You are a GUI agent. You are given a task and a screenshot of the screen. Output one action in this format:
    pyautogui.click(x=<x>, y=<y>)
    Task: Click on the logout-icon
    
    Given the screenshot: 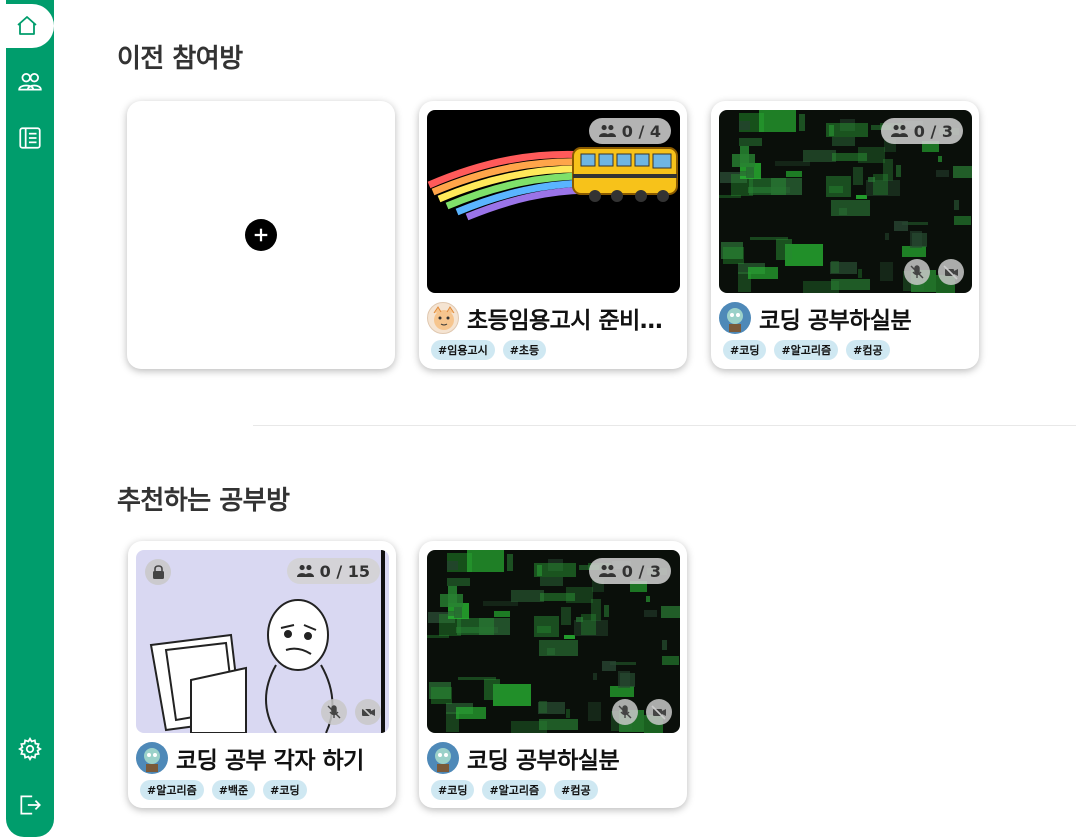 What is the action you would take?
    pyautogui.click(x=30, y=805)
    